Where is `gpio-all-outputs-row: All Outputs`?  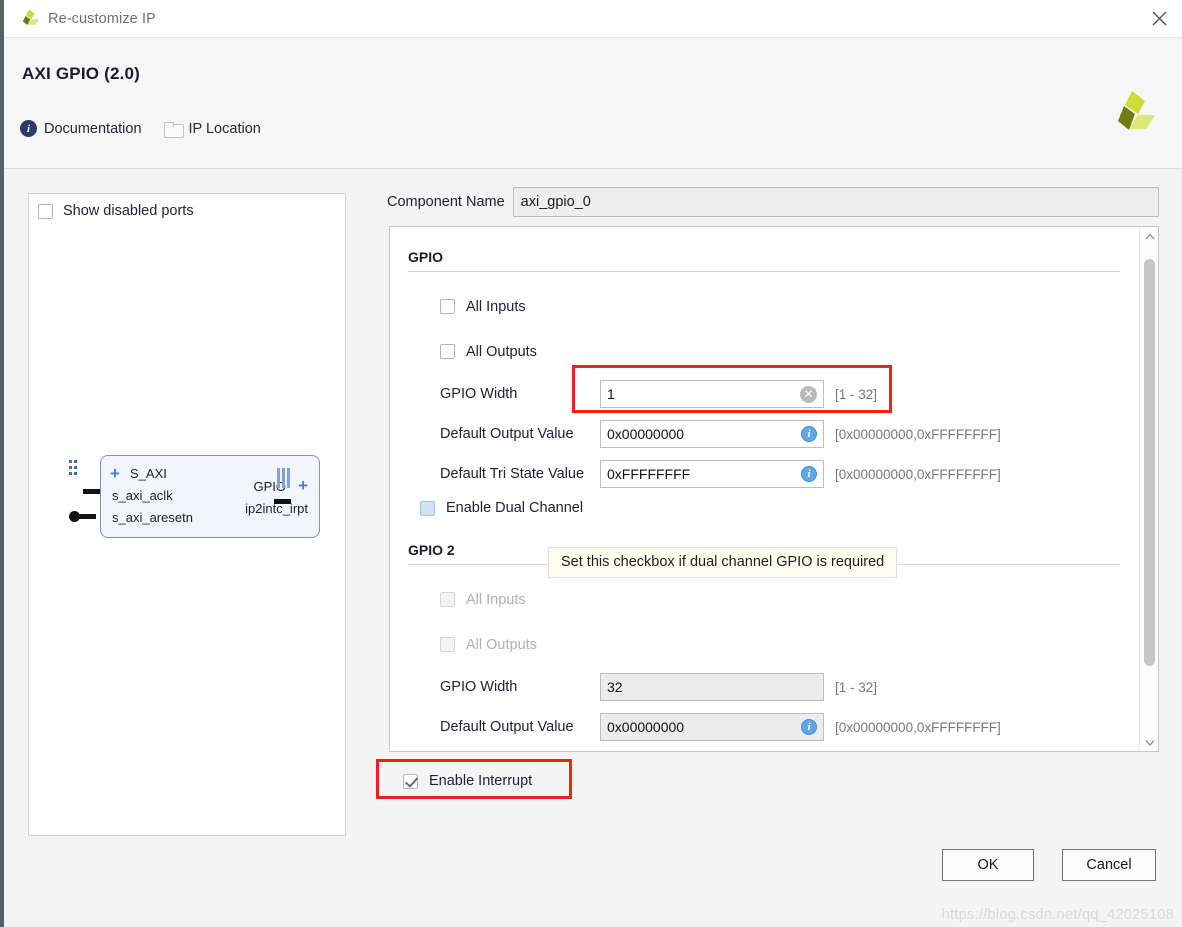
gpio-all-outputs-row: All Outputs is located at coordinates (789, 351).